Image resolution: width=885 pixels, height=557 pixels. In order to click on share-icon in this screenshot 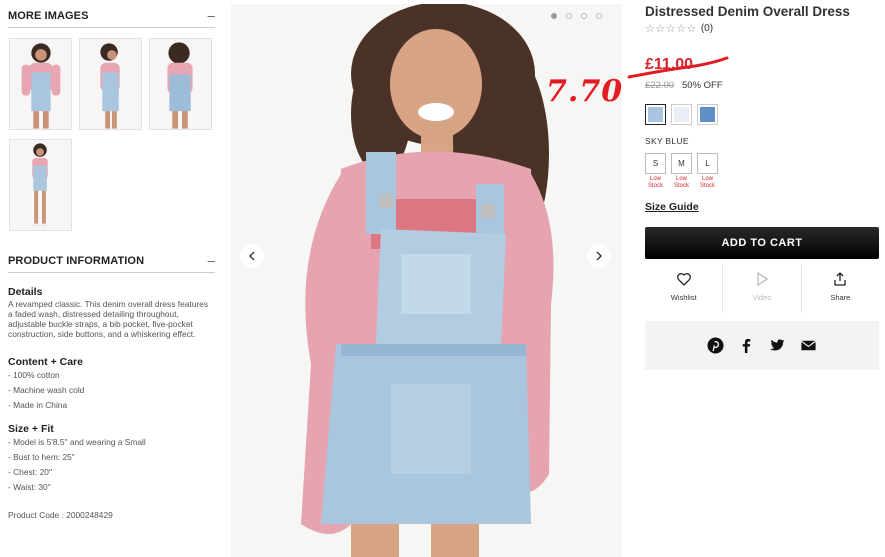, I will do `click(840, 279)`.